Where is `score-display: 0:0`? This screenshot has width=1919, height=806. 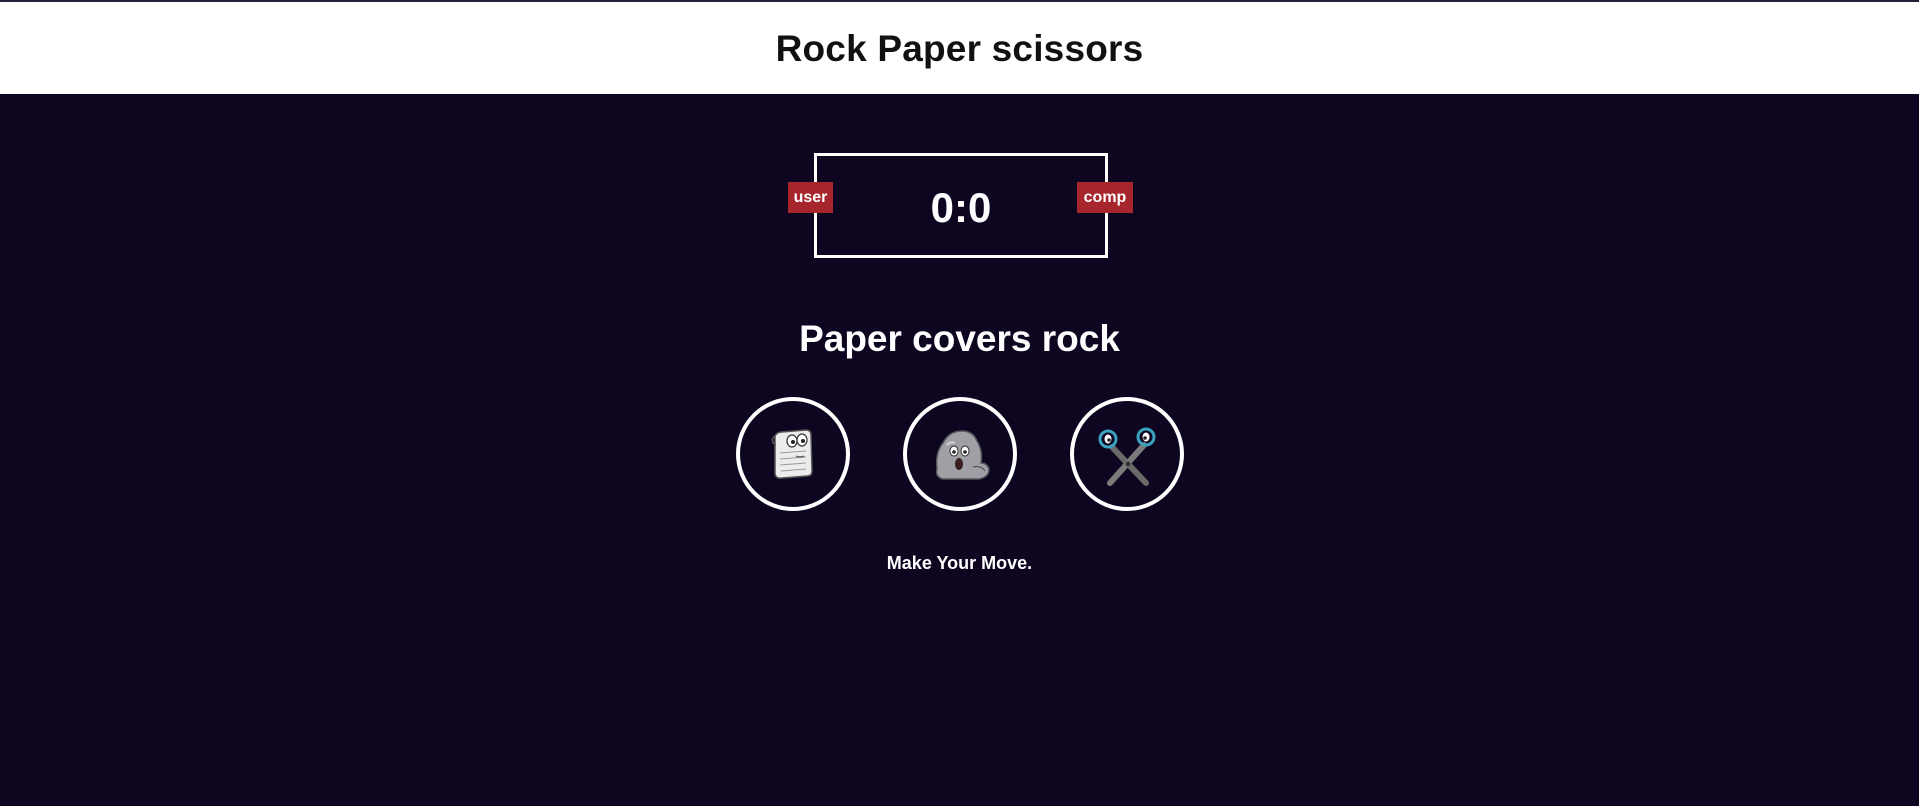 score-display: 0:0 is located at coordinates (961, 207).